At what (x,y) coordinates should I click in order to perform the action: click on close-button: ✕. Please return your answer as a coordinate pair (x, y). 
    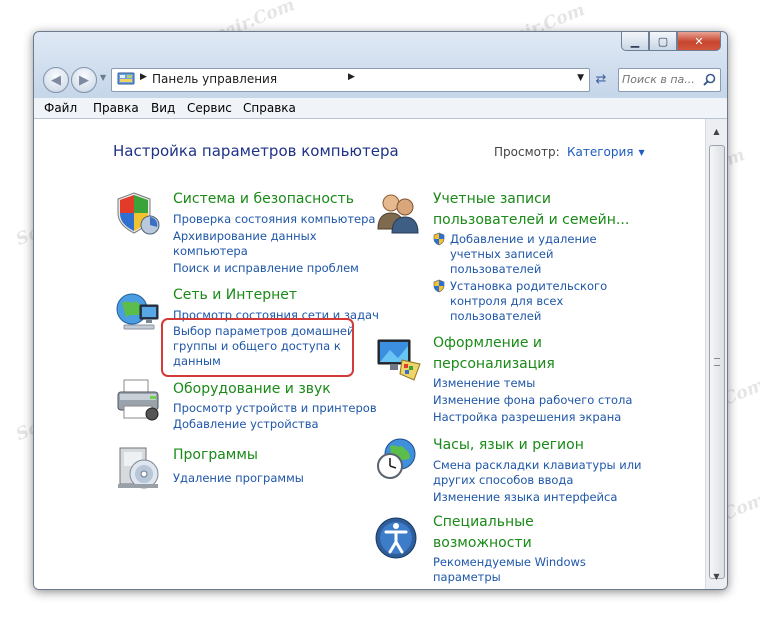
    Looking at the image, I should click on (699, 41).